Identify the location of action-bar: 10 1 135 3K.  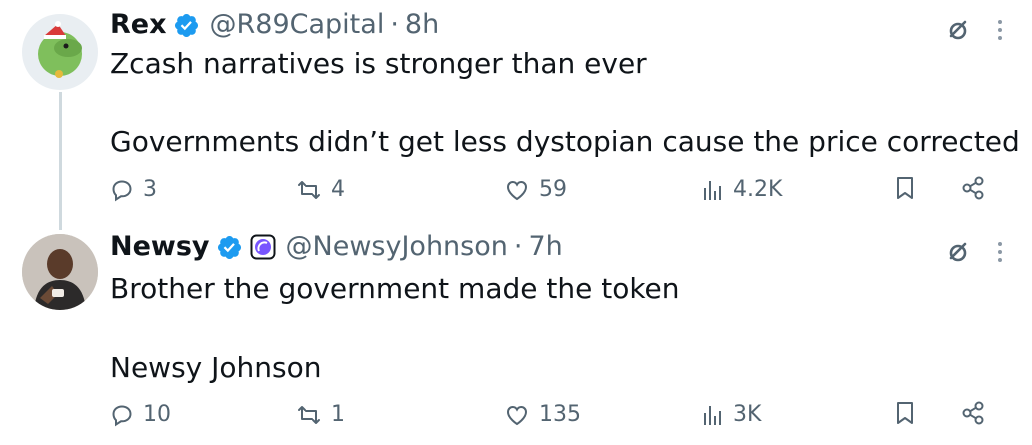
(555, 418).